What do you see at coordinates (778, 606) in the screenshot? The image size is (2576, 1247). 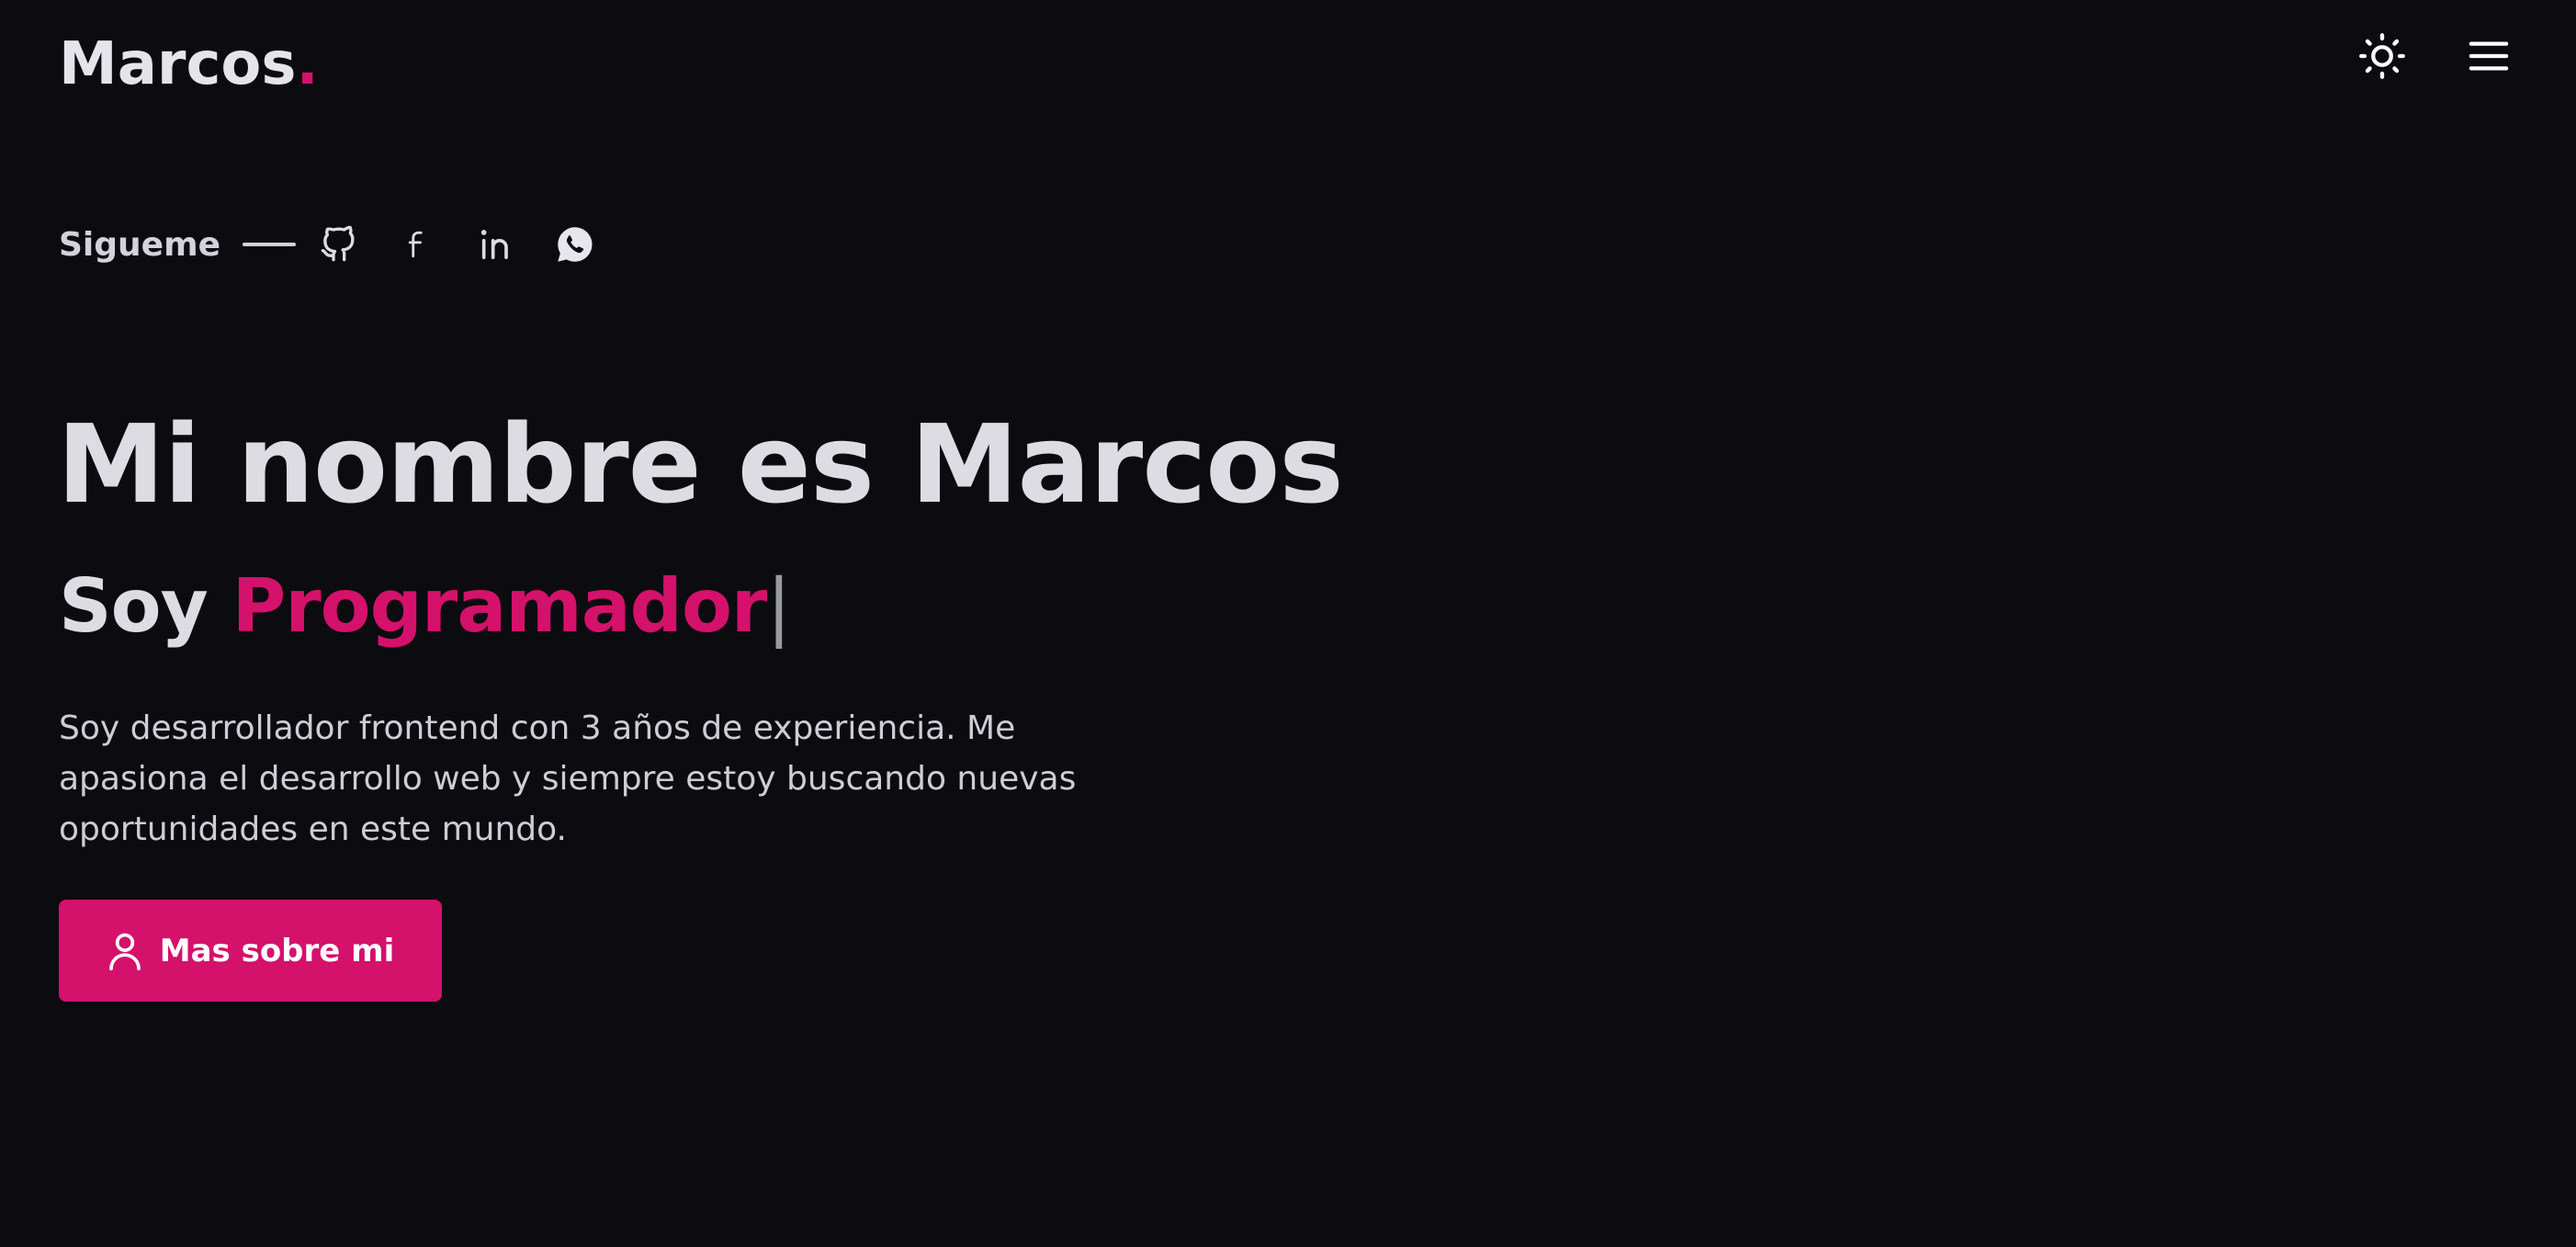 I see `typing-caret: |` at bounding box center [778, 606].